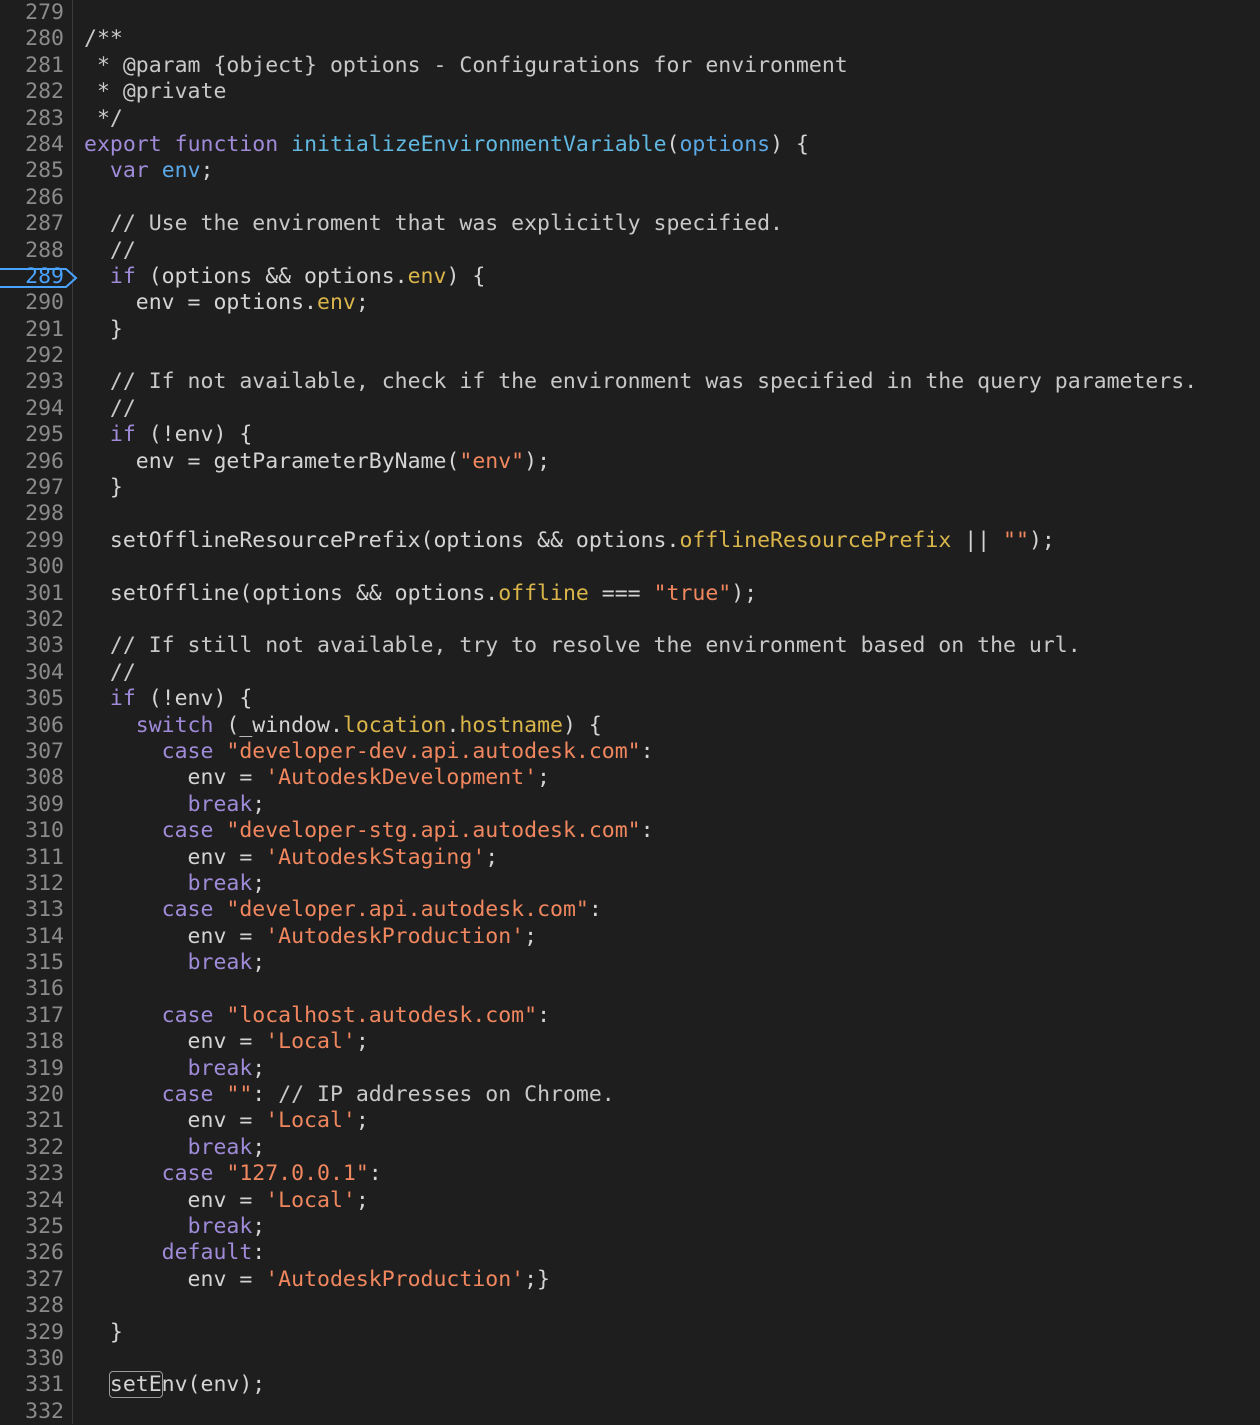  Describe the element at coordinates (36, 726) in the screenshot. I see `line-number: 306` at that location.